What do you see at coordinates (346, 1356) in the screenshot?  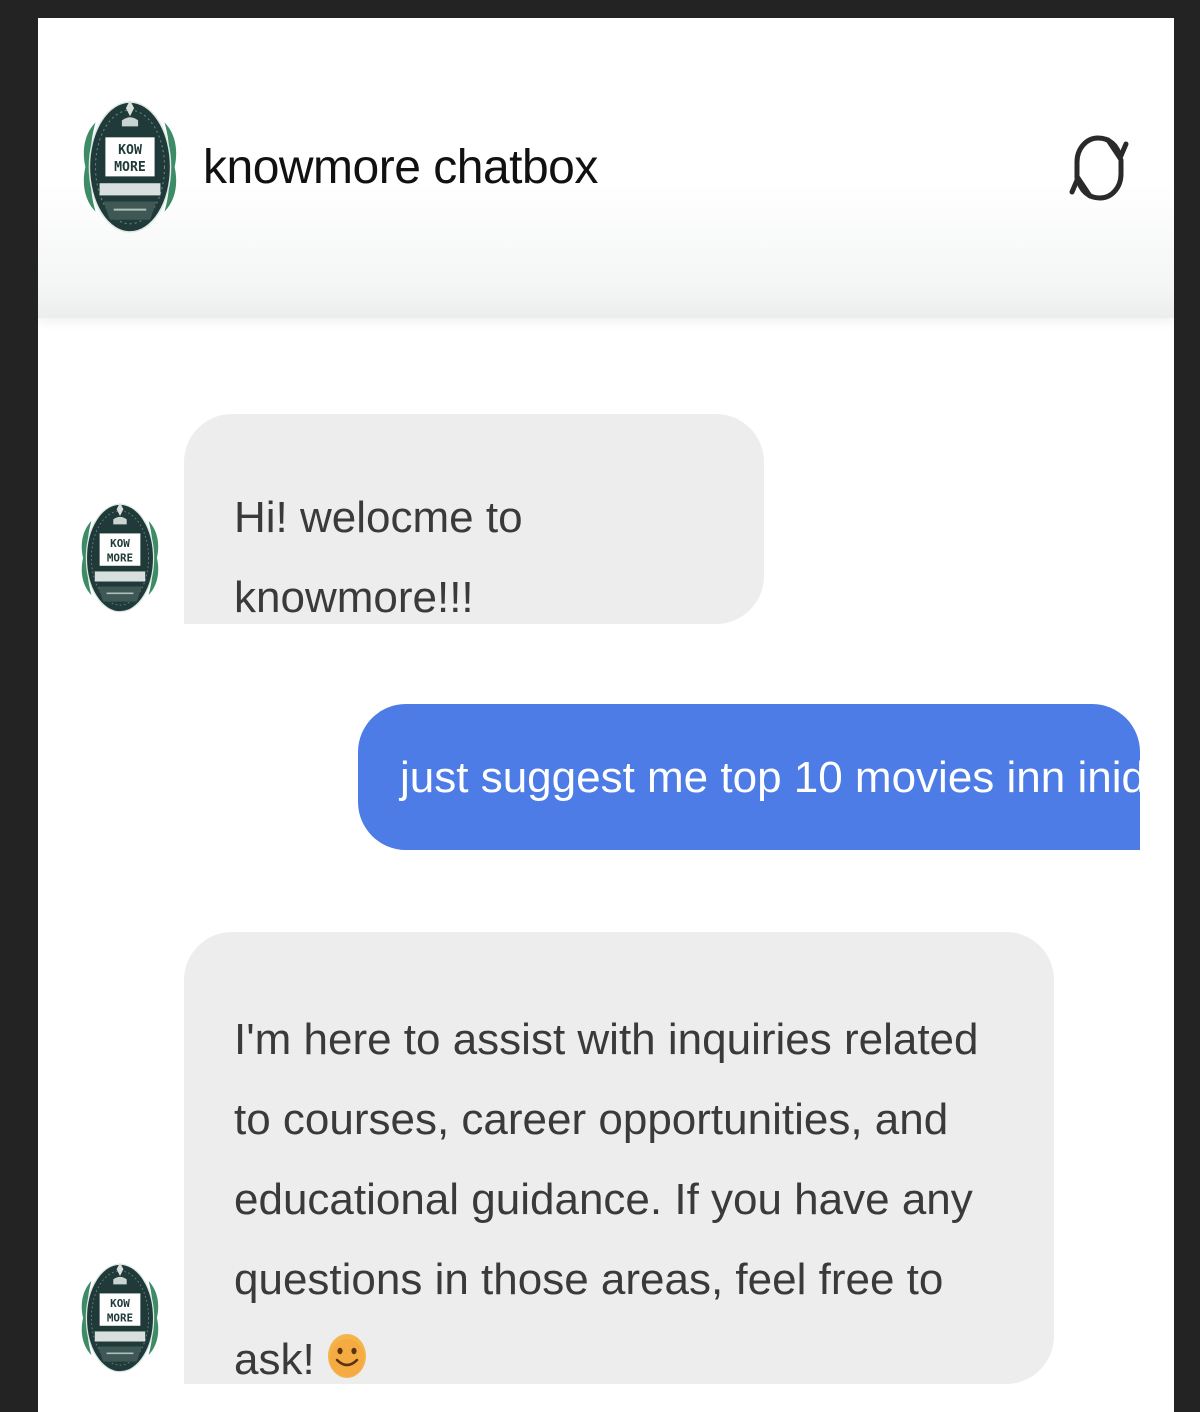 I see `smiling-face-icon` at bounding box center [346, 1356].